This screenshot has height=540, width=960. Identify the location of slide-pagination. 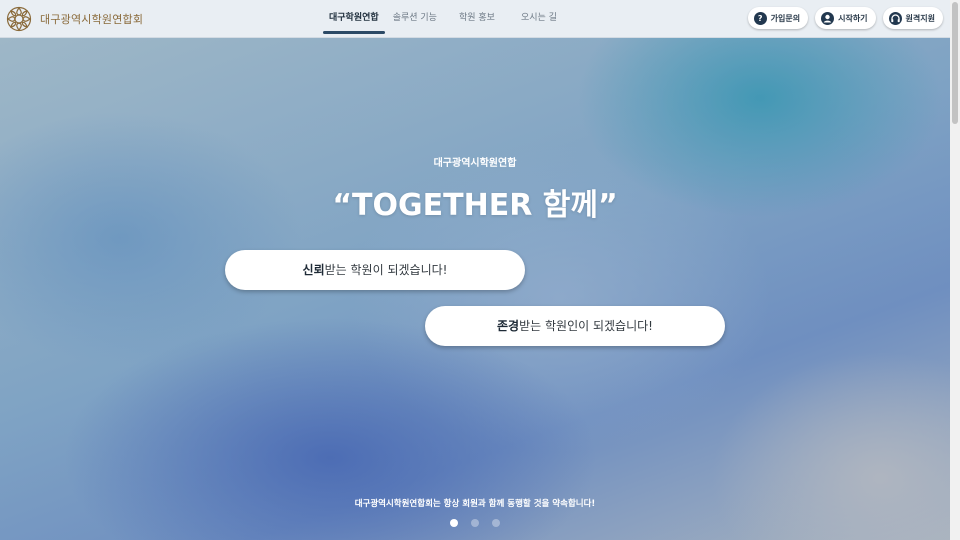
(475, 523).